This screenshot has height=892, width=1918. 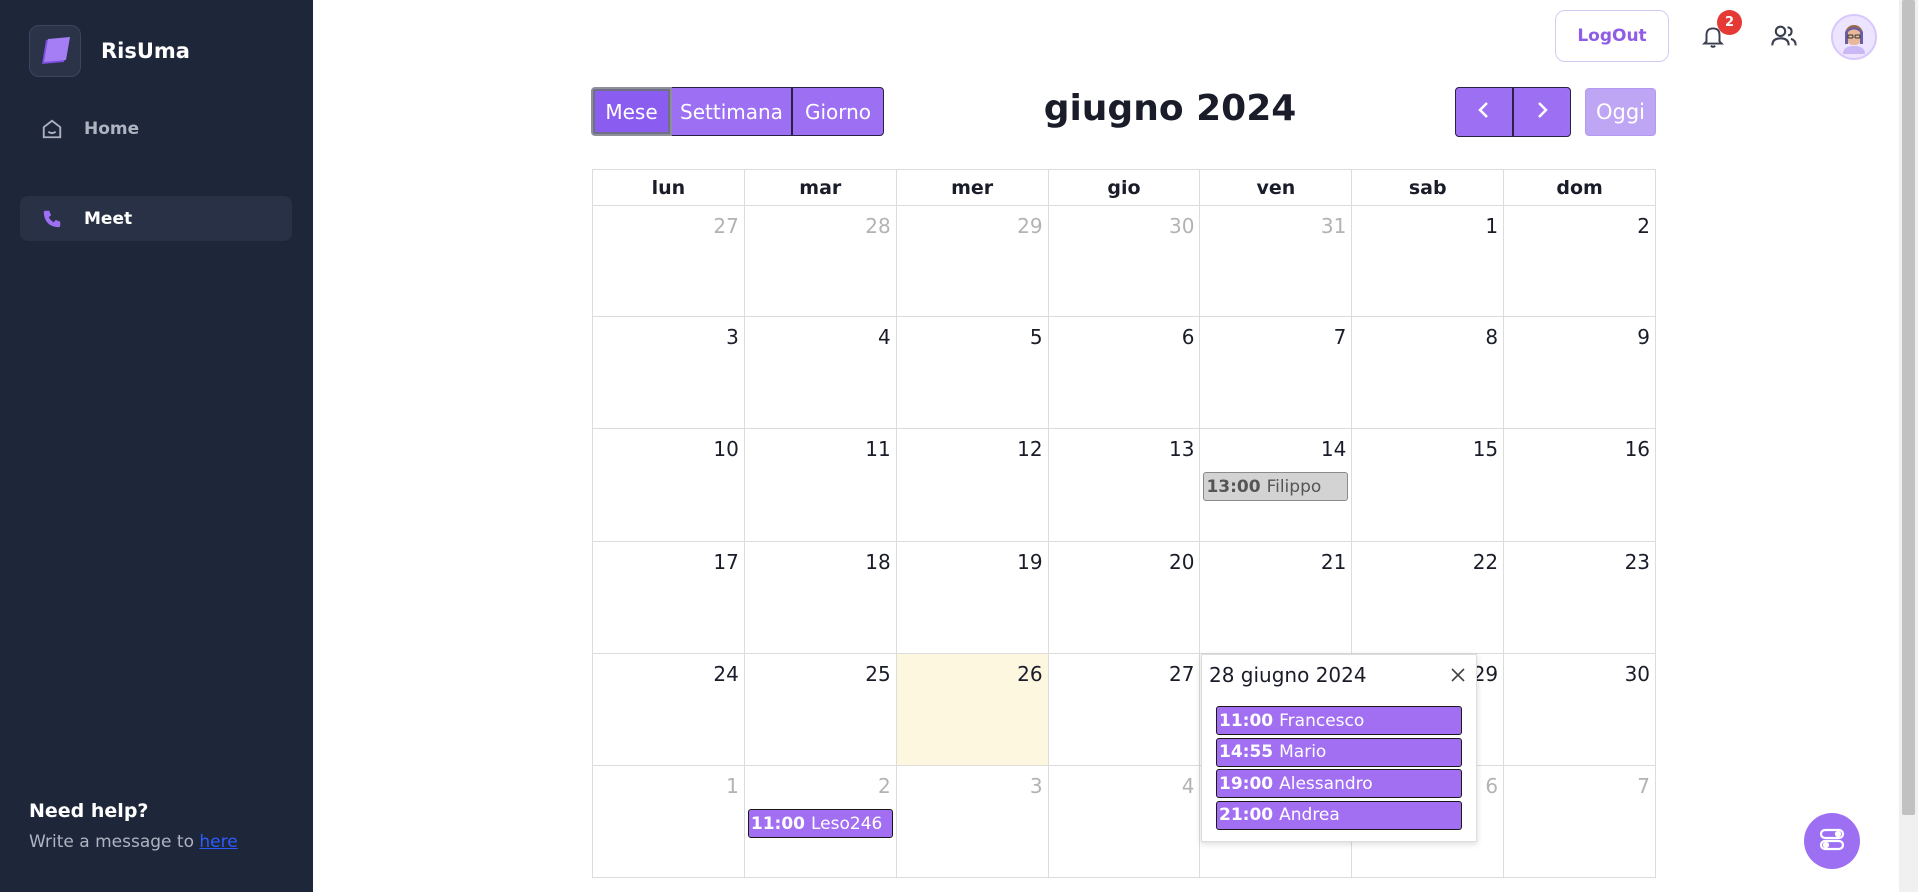 What do you see at coordinates (631, 111) in the screenshot?
I see `view-month-button: Mese` at bounding box center [631, 111].